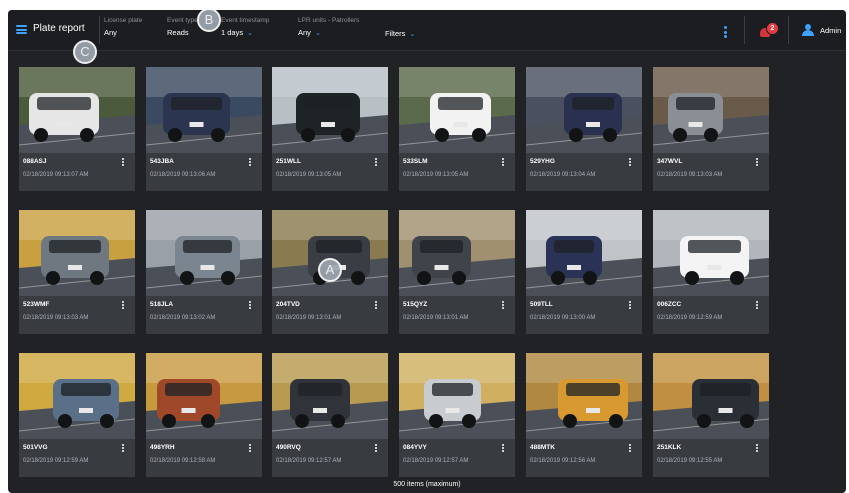 The height and width of the screenshot is (493, 849). Describe the element at coordinates (59, 28) in the screenshot. I see `page-title: Plate report` at that location.